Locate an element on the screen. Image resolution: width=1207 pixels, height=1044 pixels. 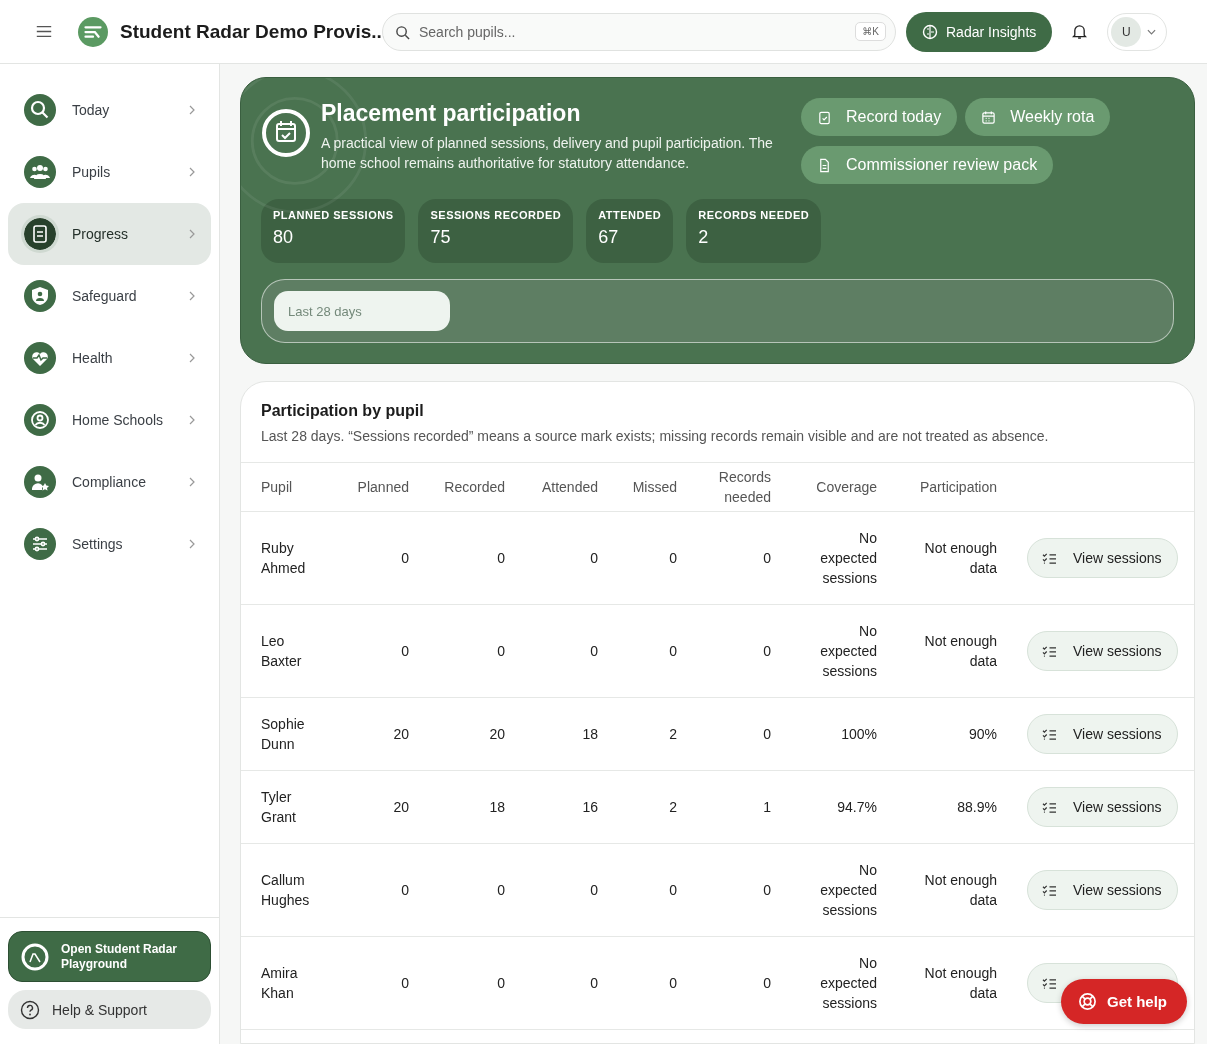
stat-label: PLANNED SESSIONS is located at coordinates (333, 215).